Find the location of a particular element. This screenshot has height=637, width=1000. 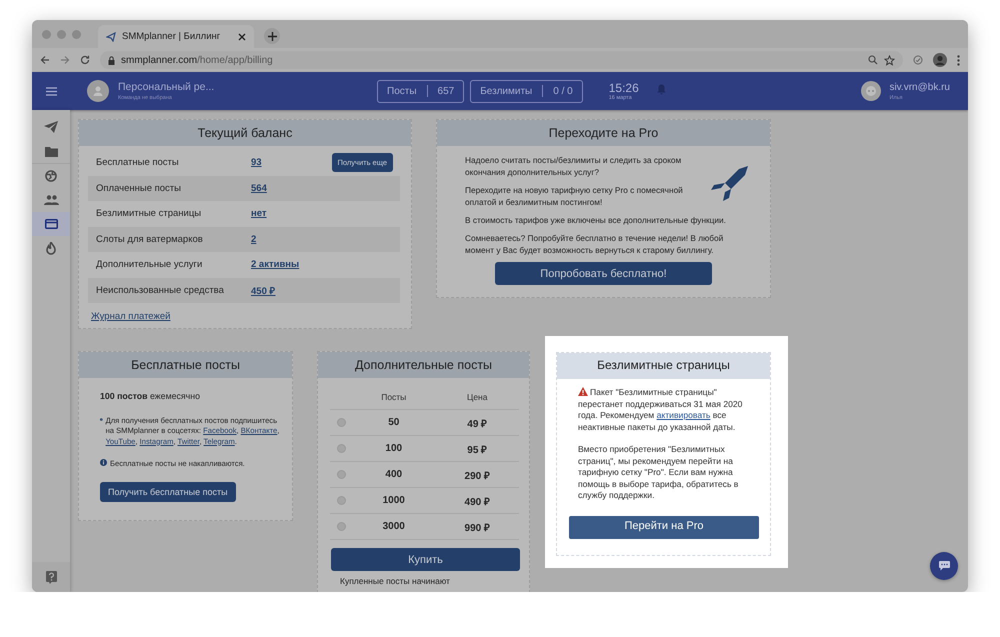

balance-value-link: 2 is located at coordinates (253, 239).